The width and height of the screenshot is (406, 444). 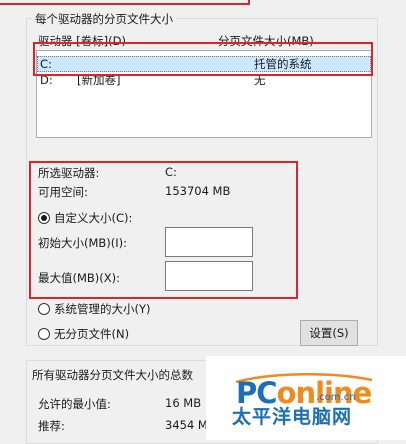 I want to click on pconline-watermark: PConline .com.cn 太平洋电脑网, so click(x=306, y=398).